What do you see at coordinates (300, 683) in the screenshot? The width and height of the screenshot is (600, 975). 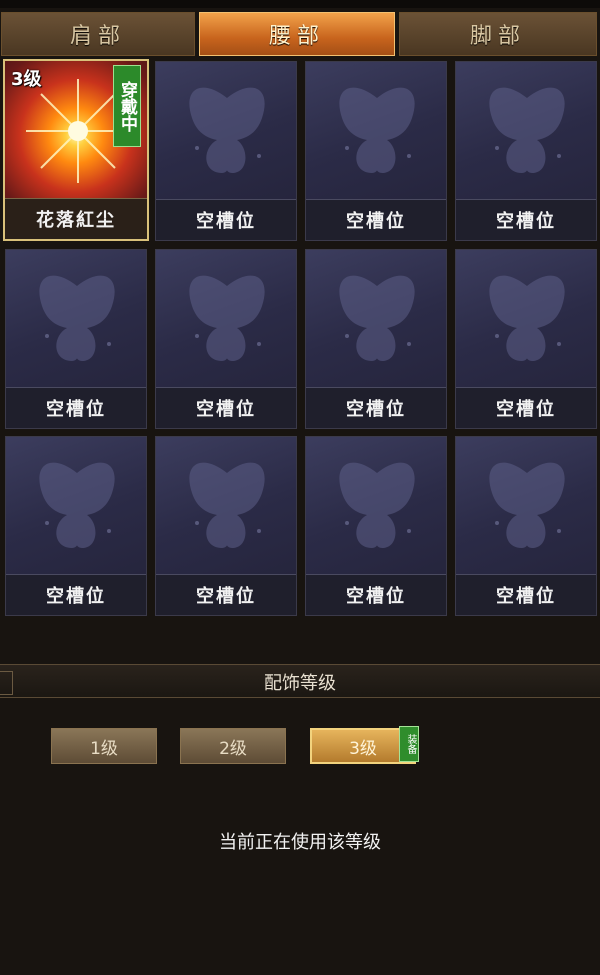 I see `section-title: 配饰等级` at bounding box center [300, 683].